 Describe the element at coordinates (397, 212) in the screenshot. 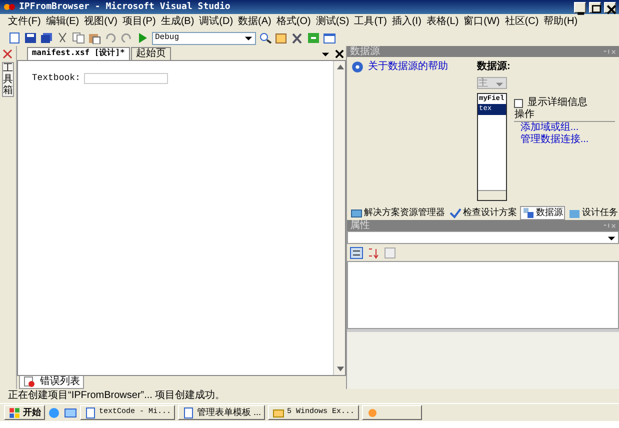

I see `panel-tab: 解决方案资源管理器` at that location.